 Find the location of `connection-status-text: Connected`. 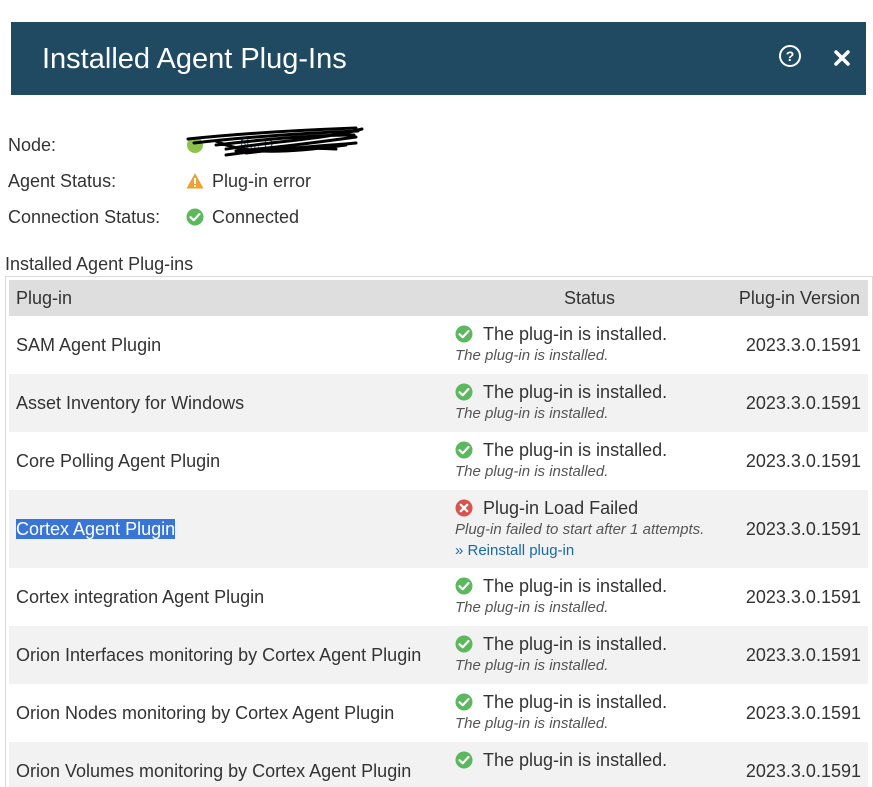

connection-status-text: Connected is located at coordinates (256, 217).